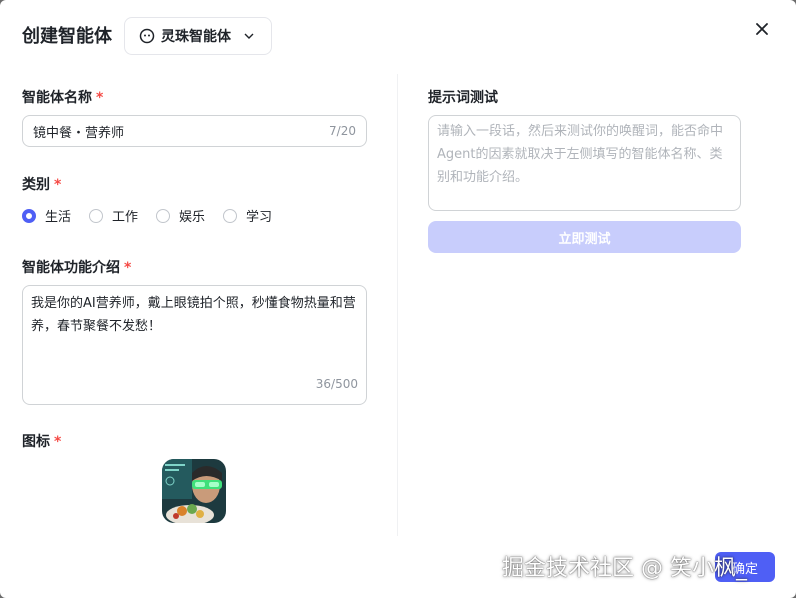 This screenshot has width=796, height=598. What do you see at coordinates (463, 98) in the screenshot?
I see `prompt-test-label: 提示词测试` at bounding box center [463, 98].